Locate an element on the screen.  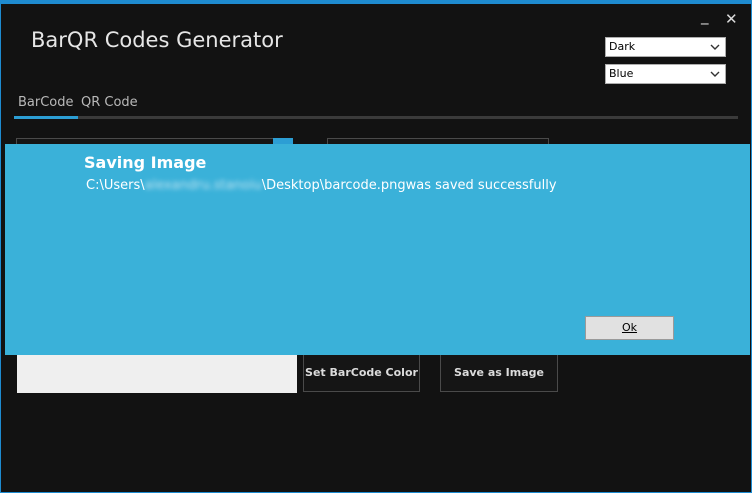
app-title: BarQR Codes Generator is located at coordinates (157, 40).